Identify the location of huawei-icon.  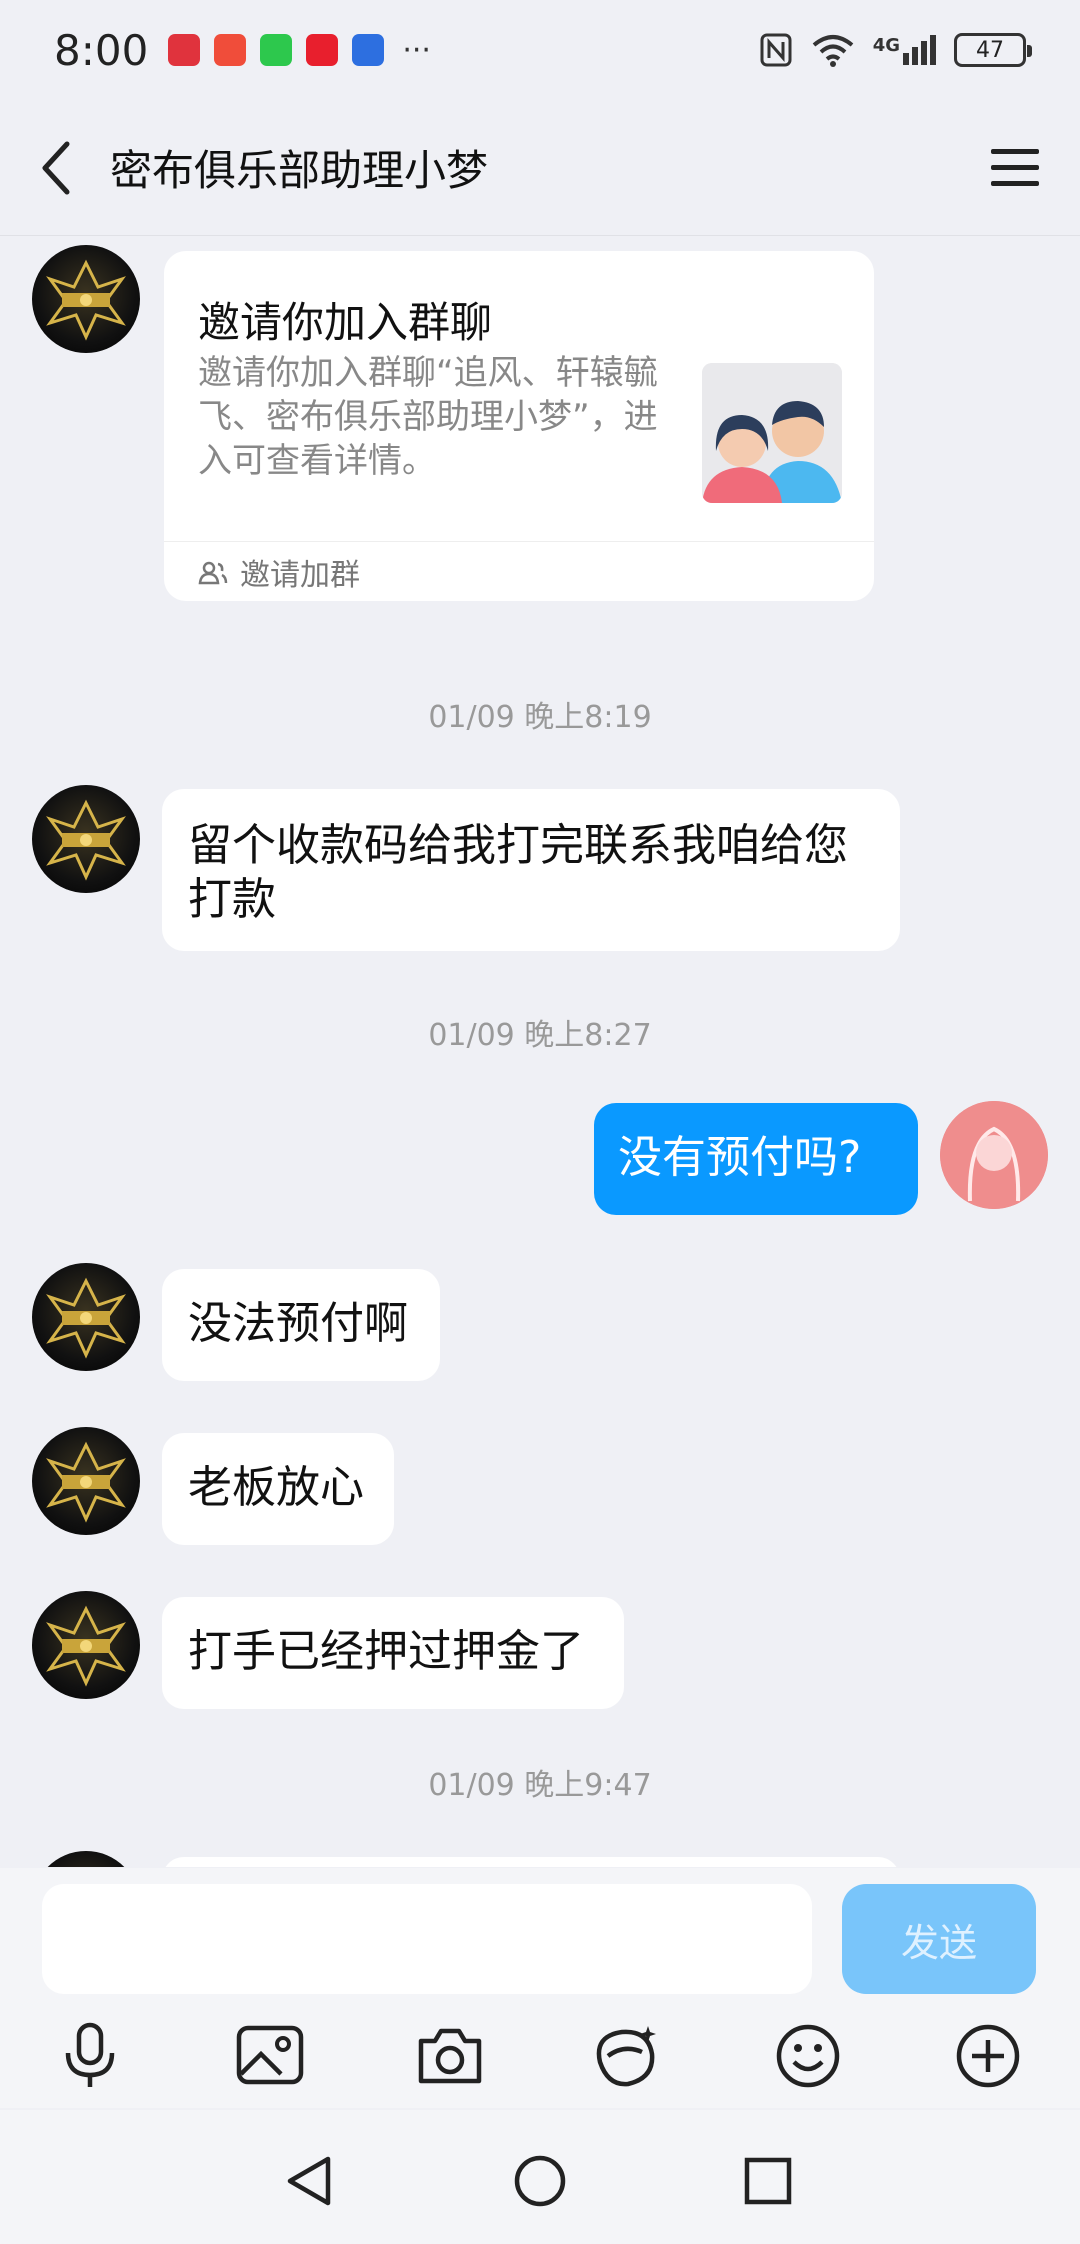
(184, 50).